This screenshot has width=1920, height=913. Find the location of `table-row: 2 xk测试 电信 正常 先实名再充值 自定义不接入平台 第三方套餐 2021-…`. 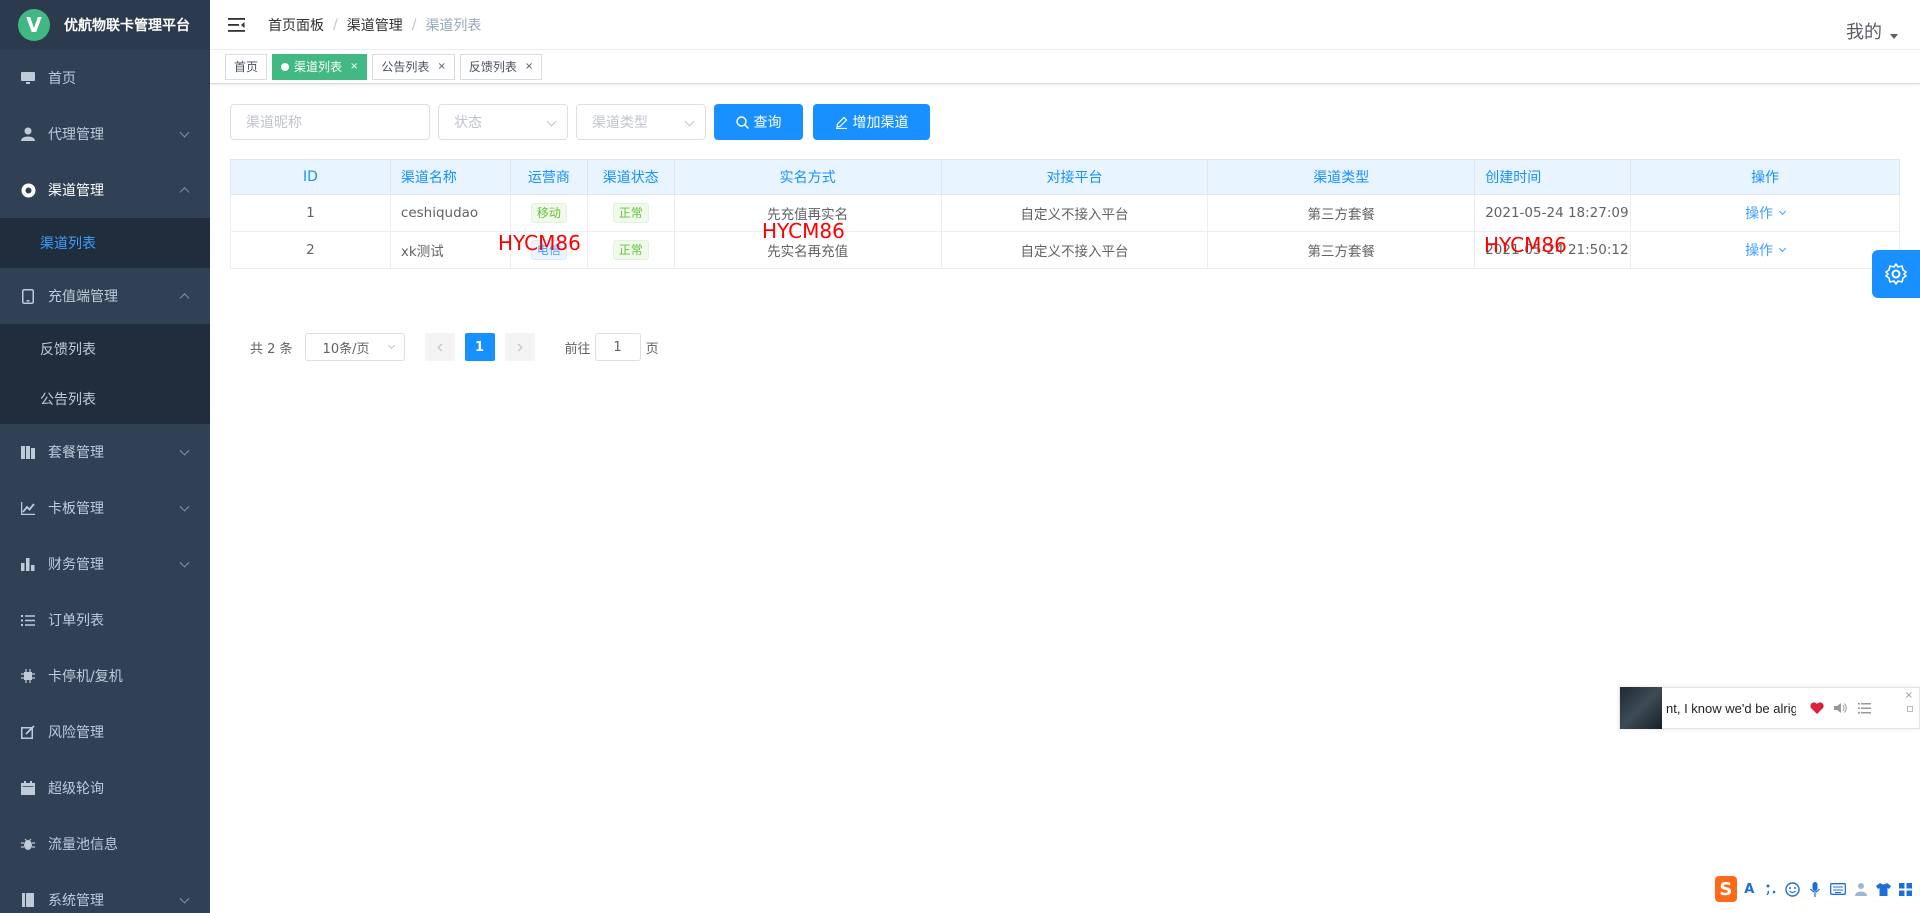

table-row: 2 xk测试 电信 正常 先实名再充值 自定义不接入平台 第三方套餐 2021-… is located at coordinates (1065, 250).